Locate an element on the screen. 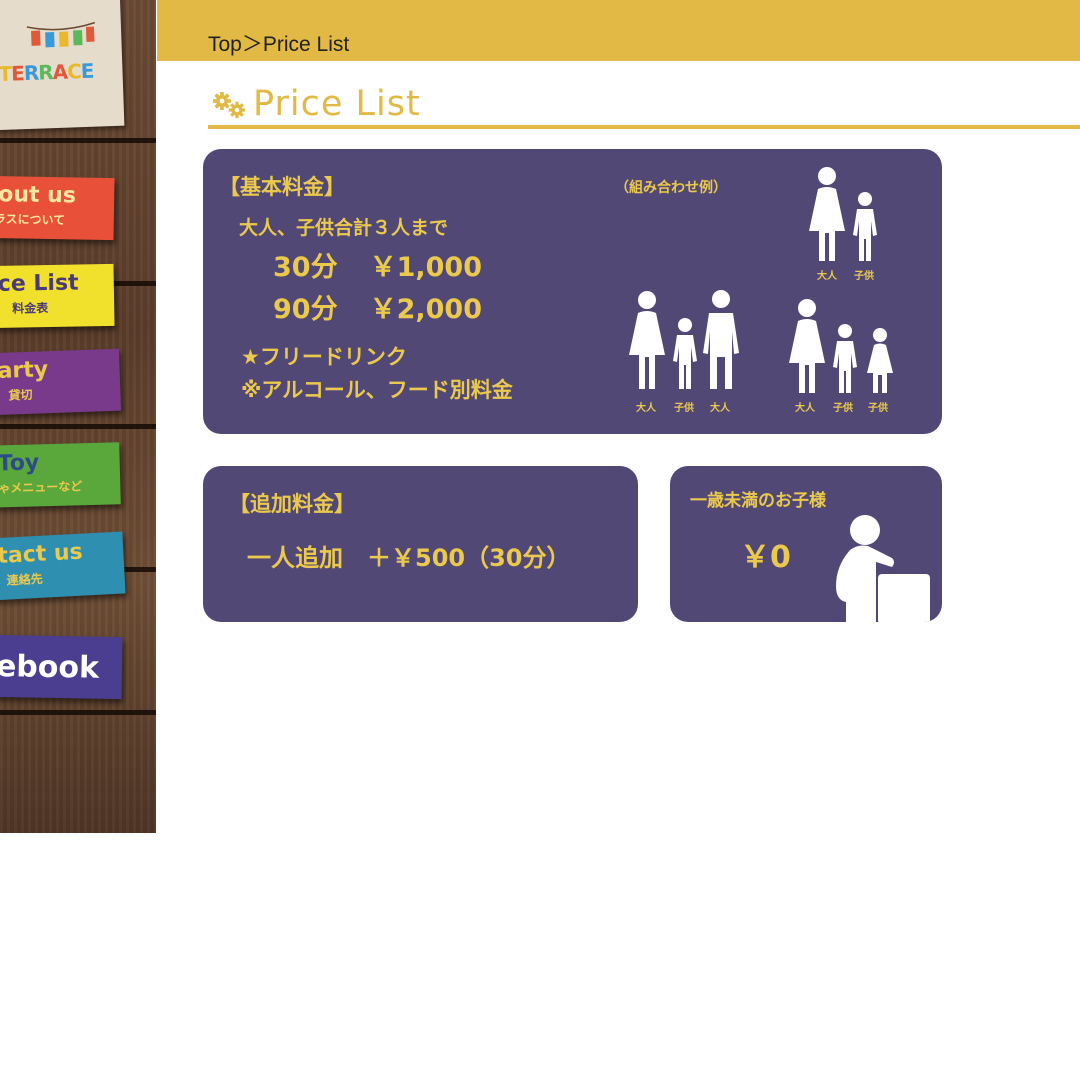 The width and height of the screenshot is (1080, 1080). nav-contact-sub: 連絡先 is located at coordinates (25, 579).